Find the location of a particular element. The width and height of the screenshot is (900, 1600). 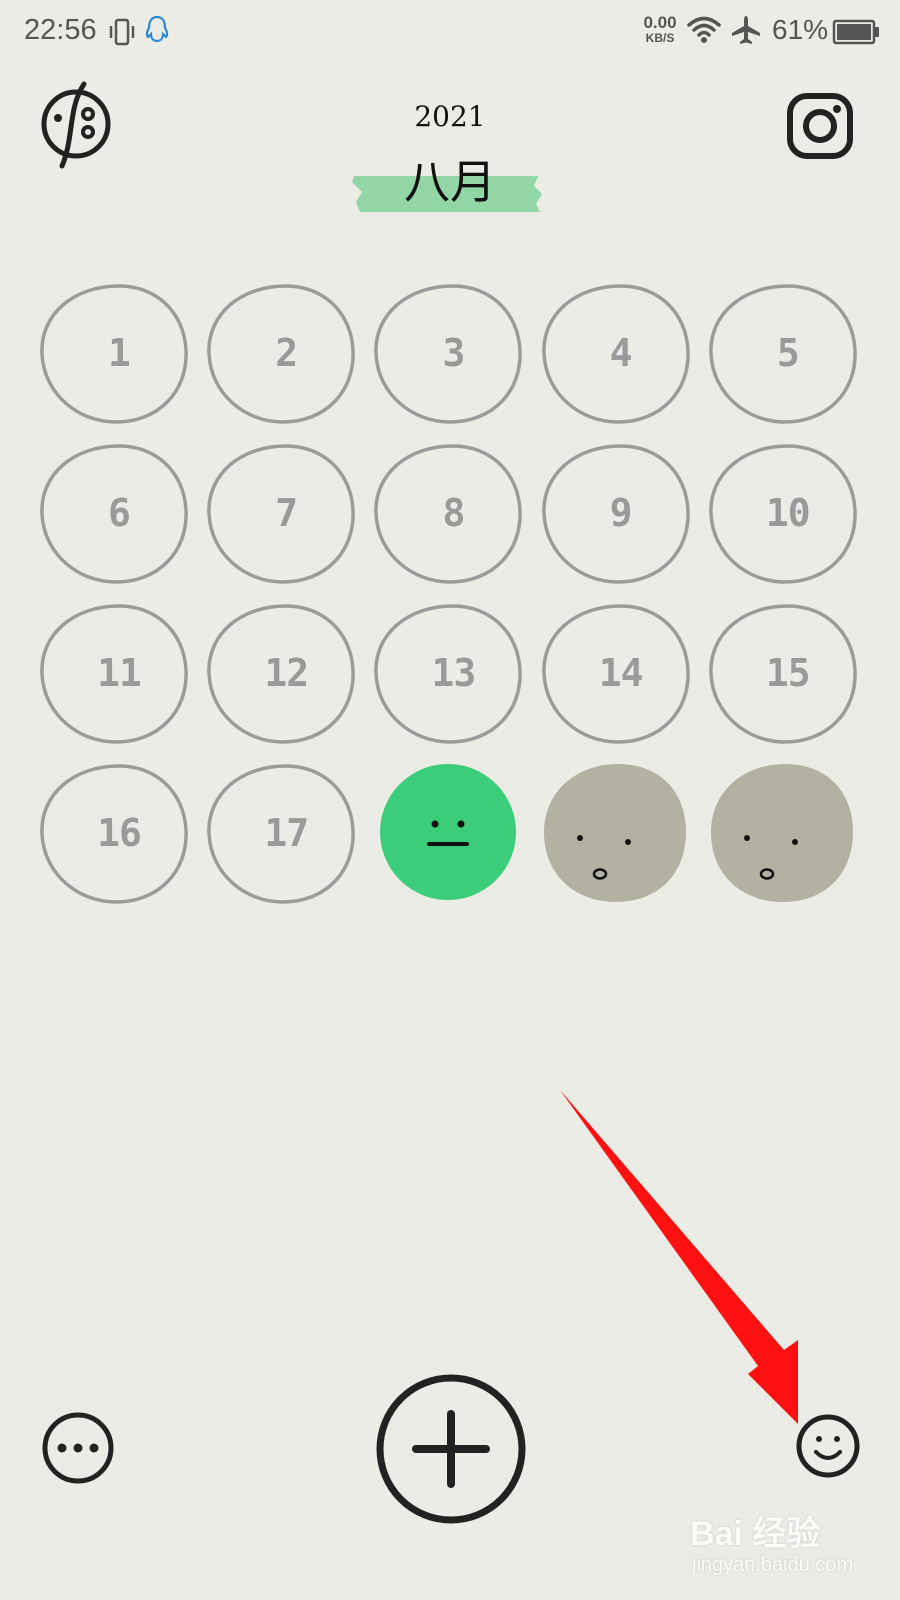

calendar-day: 9 is located at coordinates (619, 522).